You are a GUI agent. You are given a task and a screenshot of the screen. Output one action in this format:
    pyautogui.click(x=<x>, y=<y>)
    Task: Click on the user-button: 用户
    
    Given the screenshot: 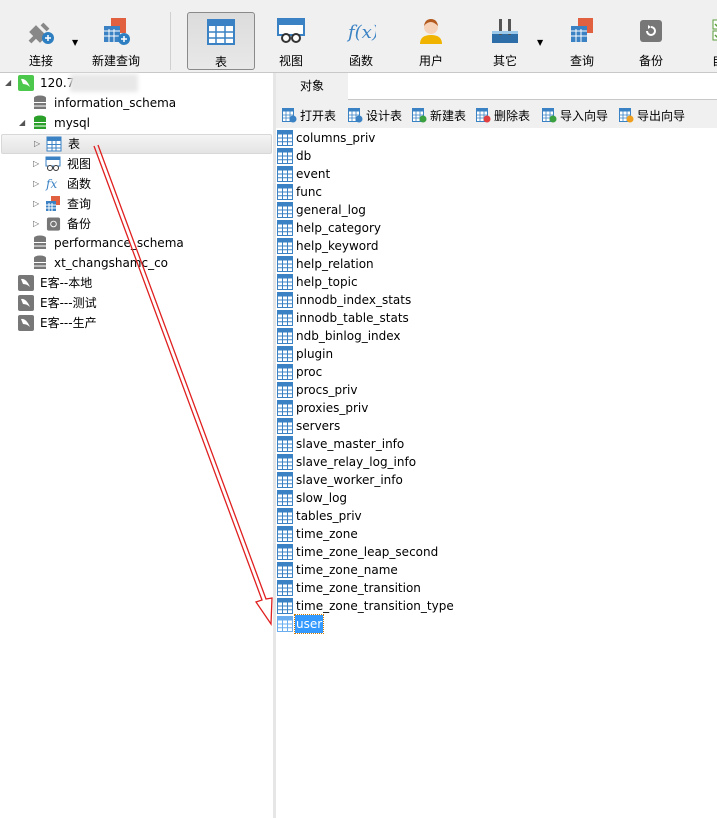 What is the action you would take?
    pyautogui.click(x=431, y=41)
    